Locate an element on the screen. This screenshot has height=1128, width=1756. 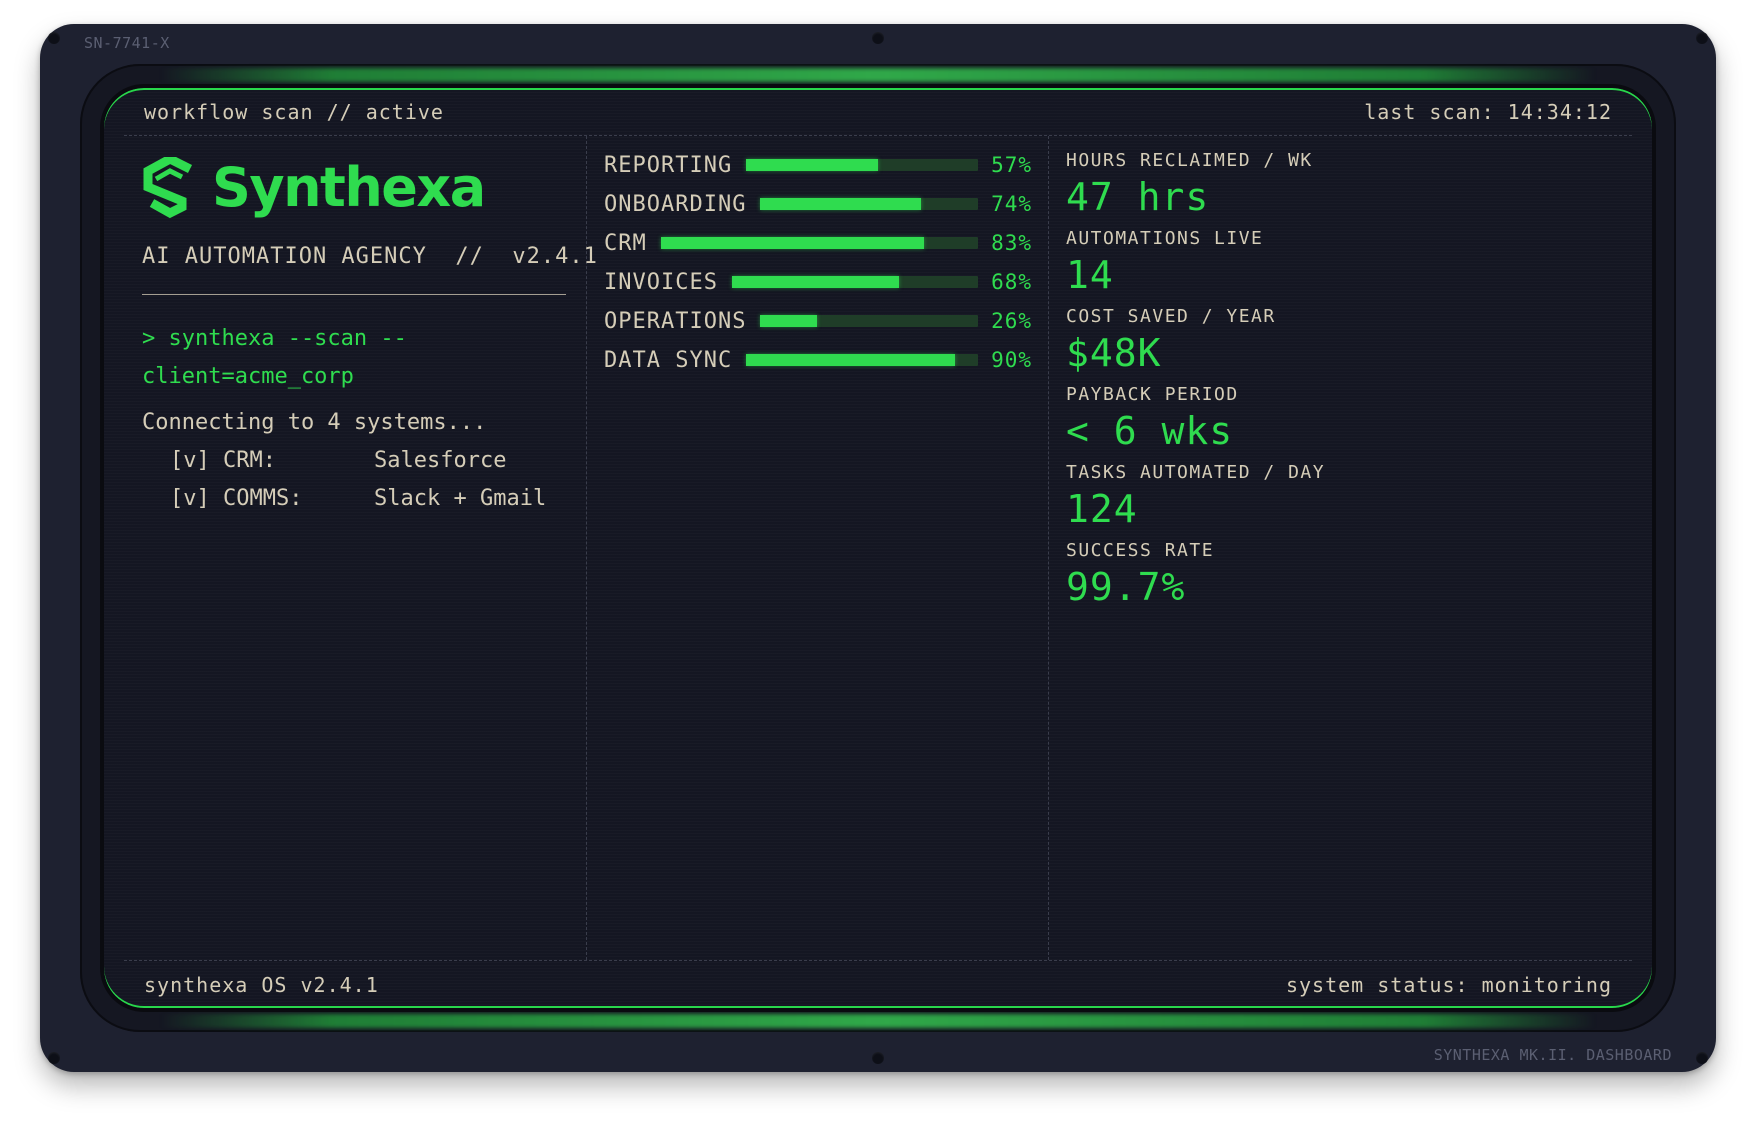
progress-label: ONBOARDING is located at coordinates (675, 204).